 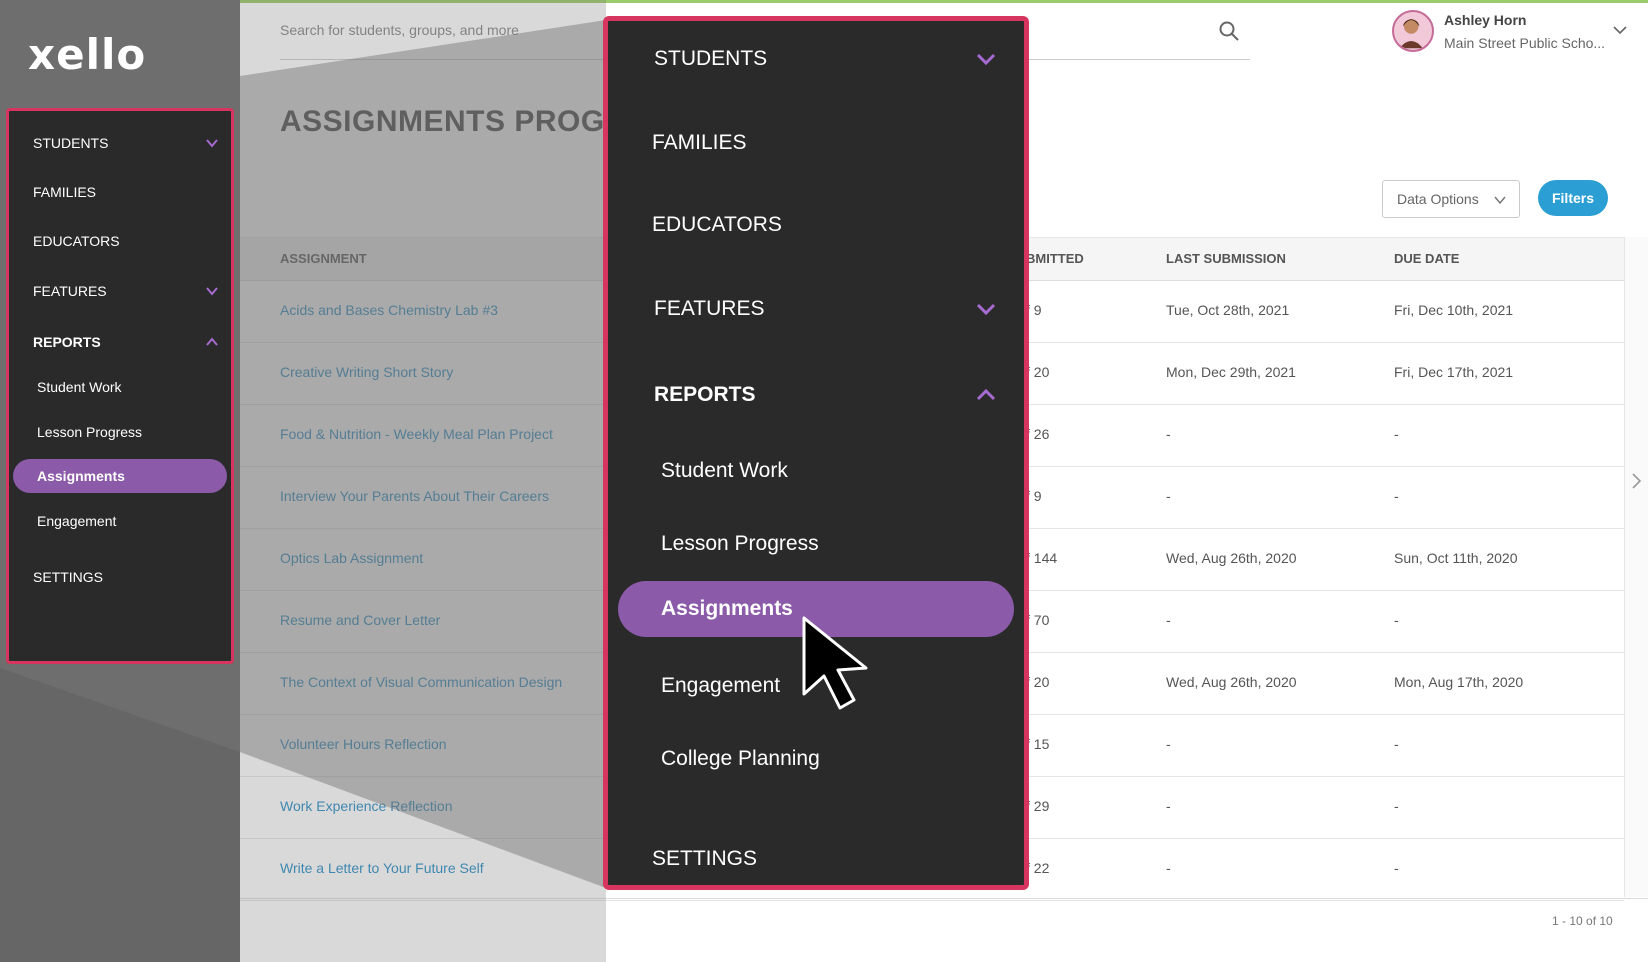 I want to click on sidebar-item-lesson-progress: Lesson Progress, so click(x=120, y=432).